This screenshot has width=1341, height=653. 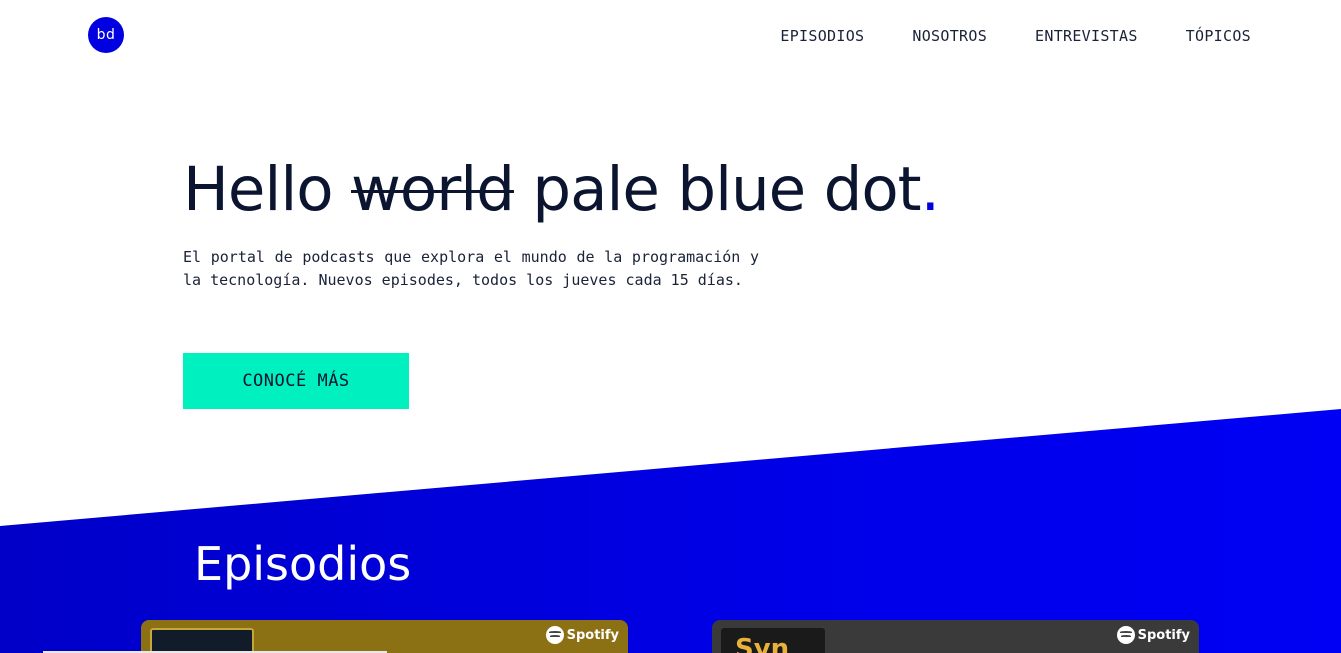 What do you see at coordinates (202, 640) in the screenshot?
I see `episode-thumbnail` at bounding box center [202, 640].